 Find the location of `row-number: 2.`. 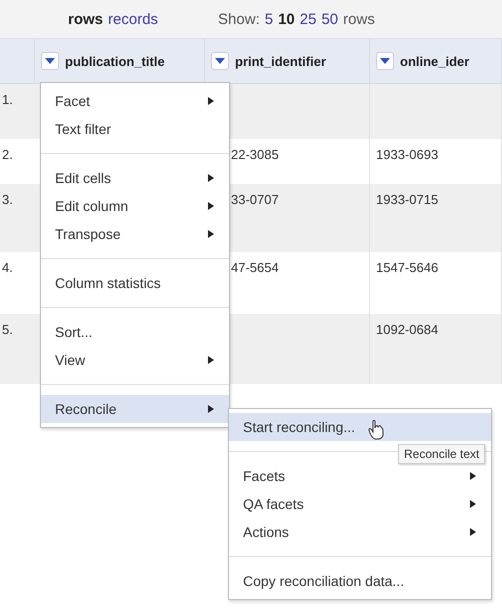

row-number: 2. is located at coordinates (7, 155).